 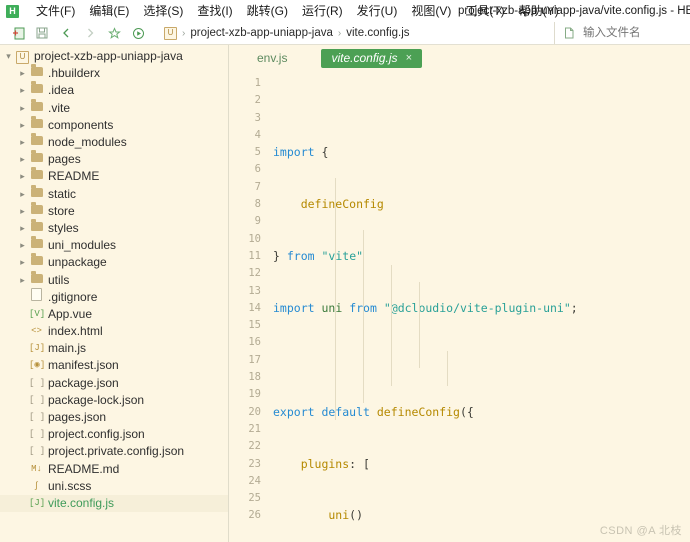 I want to click on tree-item-idea: ▸ .idea, so click(x=114, y=90).